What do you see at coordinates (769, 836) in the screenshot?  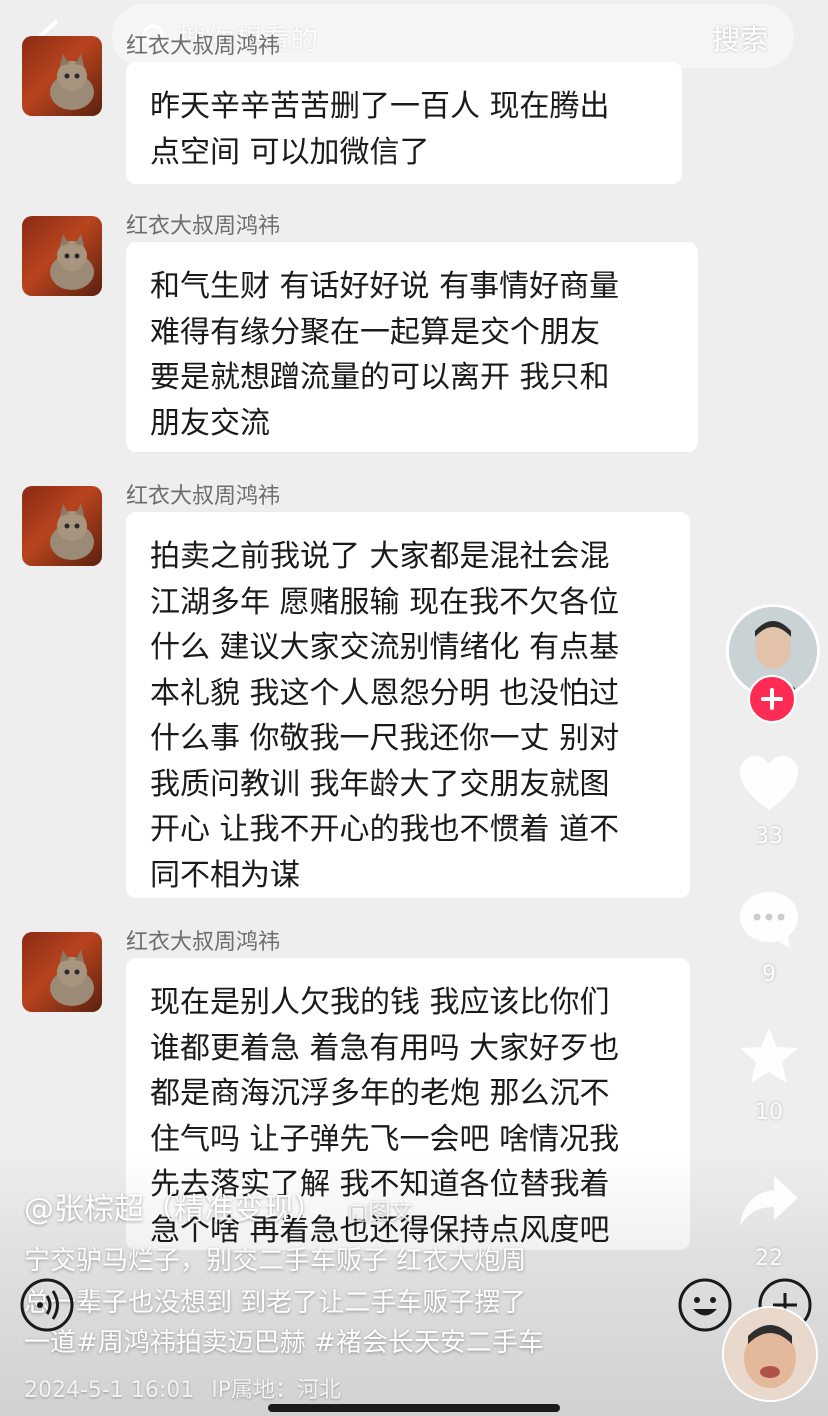 I see `like-count: 33` at bounding box center [769, 836].